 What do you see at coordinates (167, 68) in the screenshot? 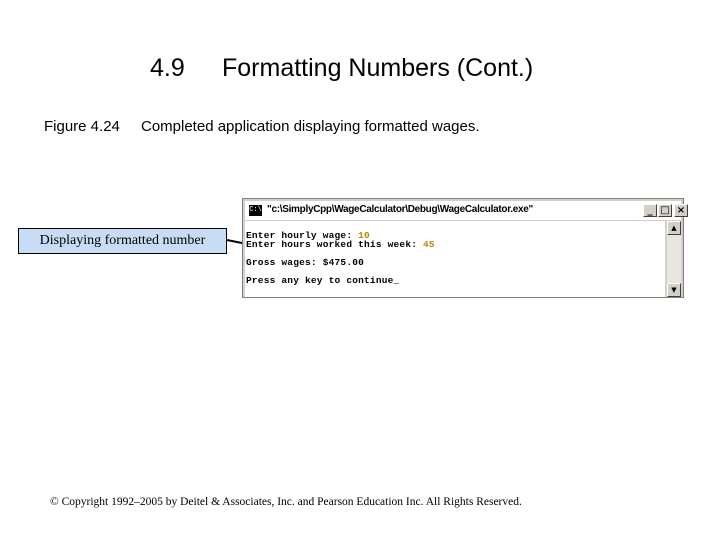
I see `section-number: 4.9` at bounding box center [167, 68].